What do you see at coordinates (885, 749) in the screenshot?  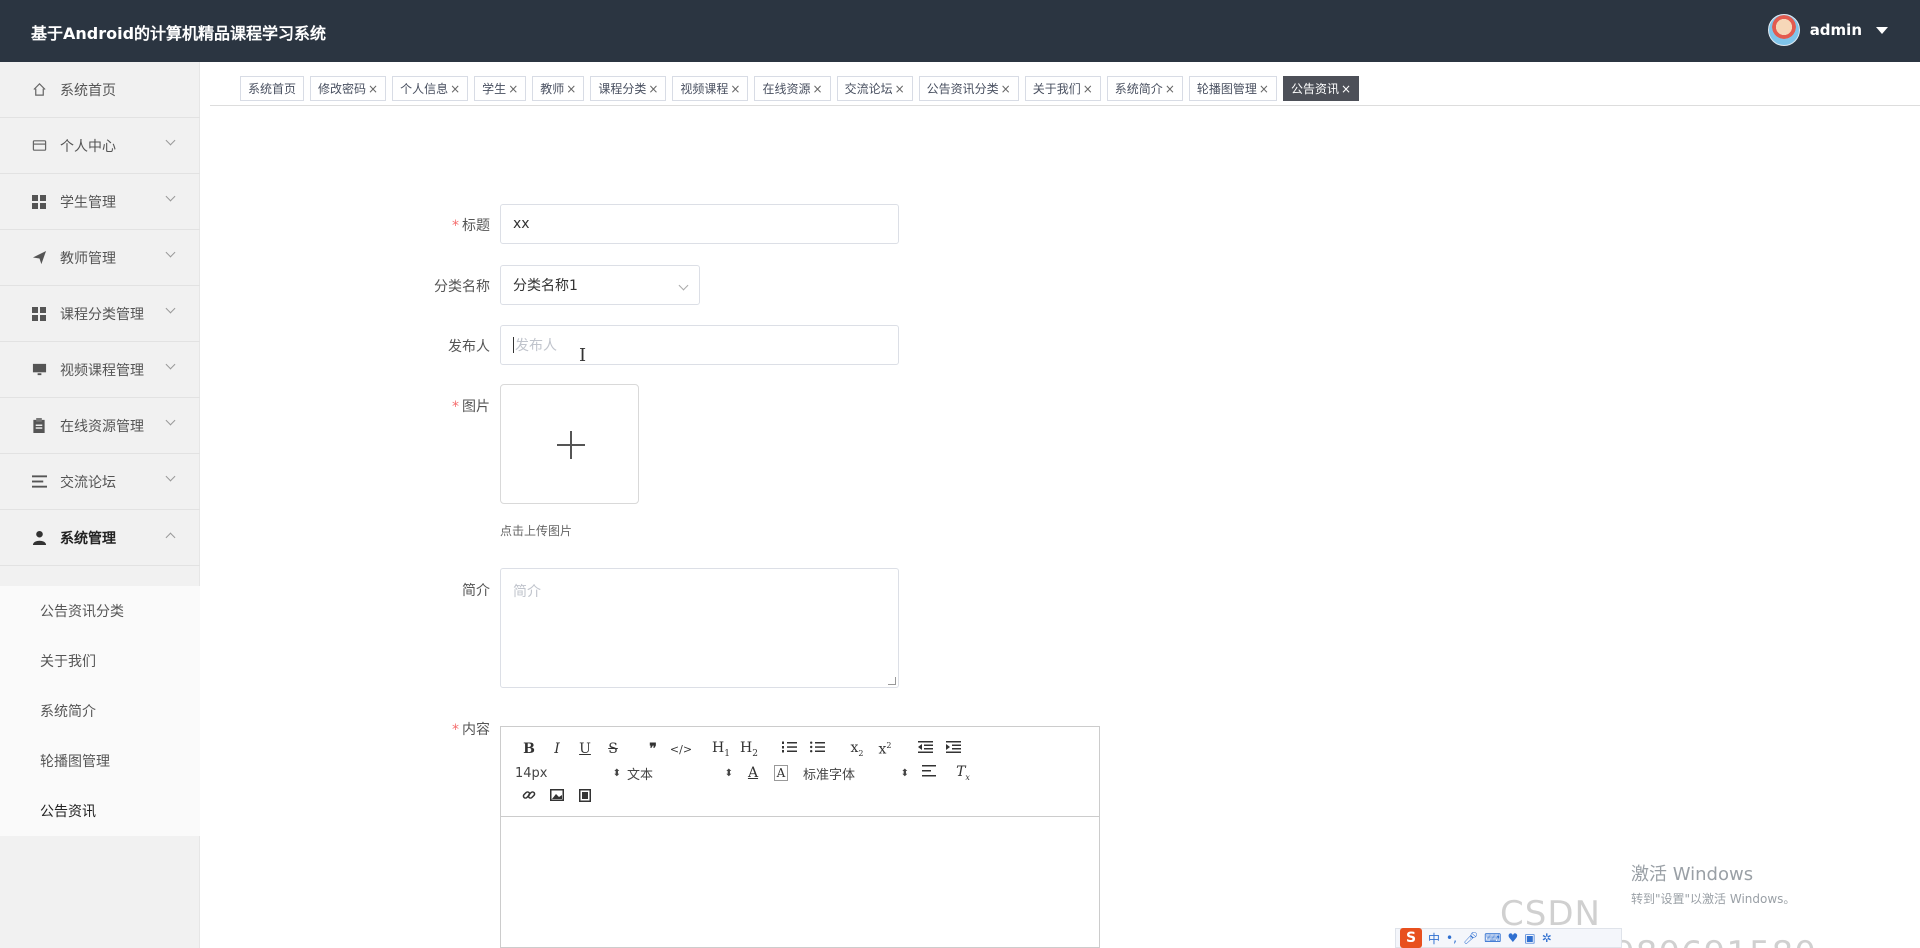 I see `superscript-icon: x2` at bounding box center [885, 749].